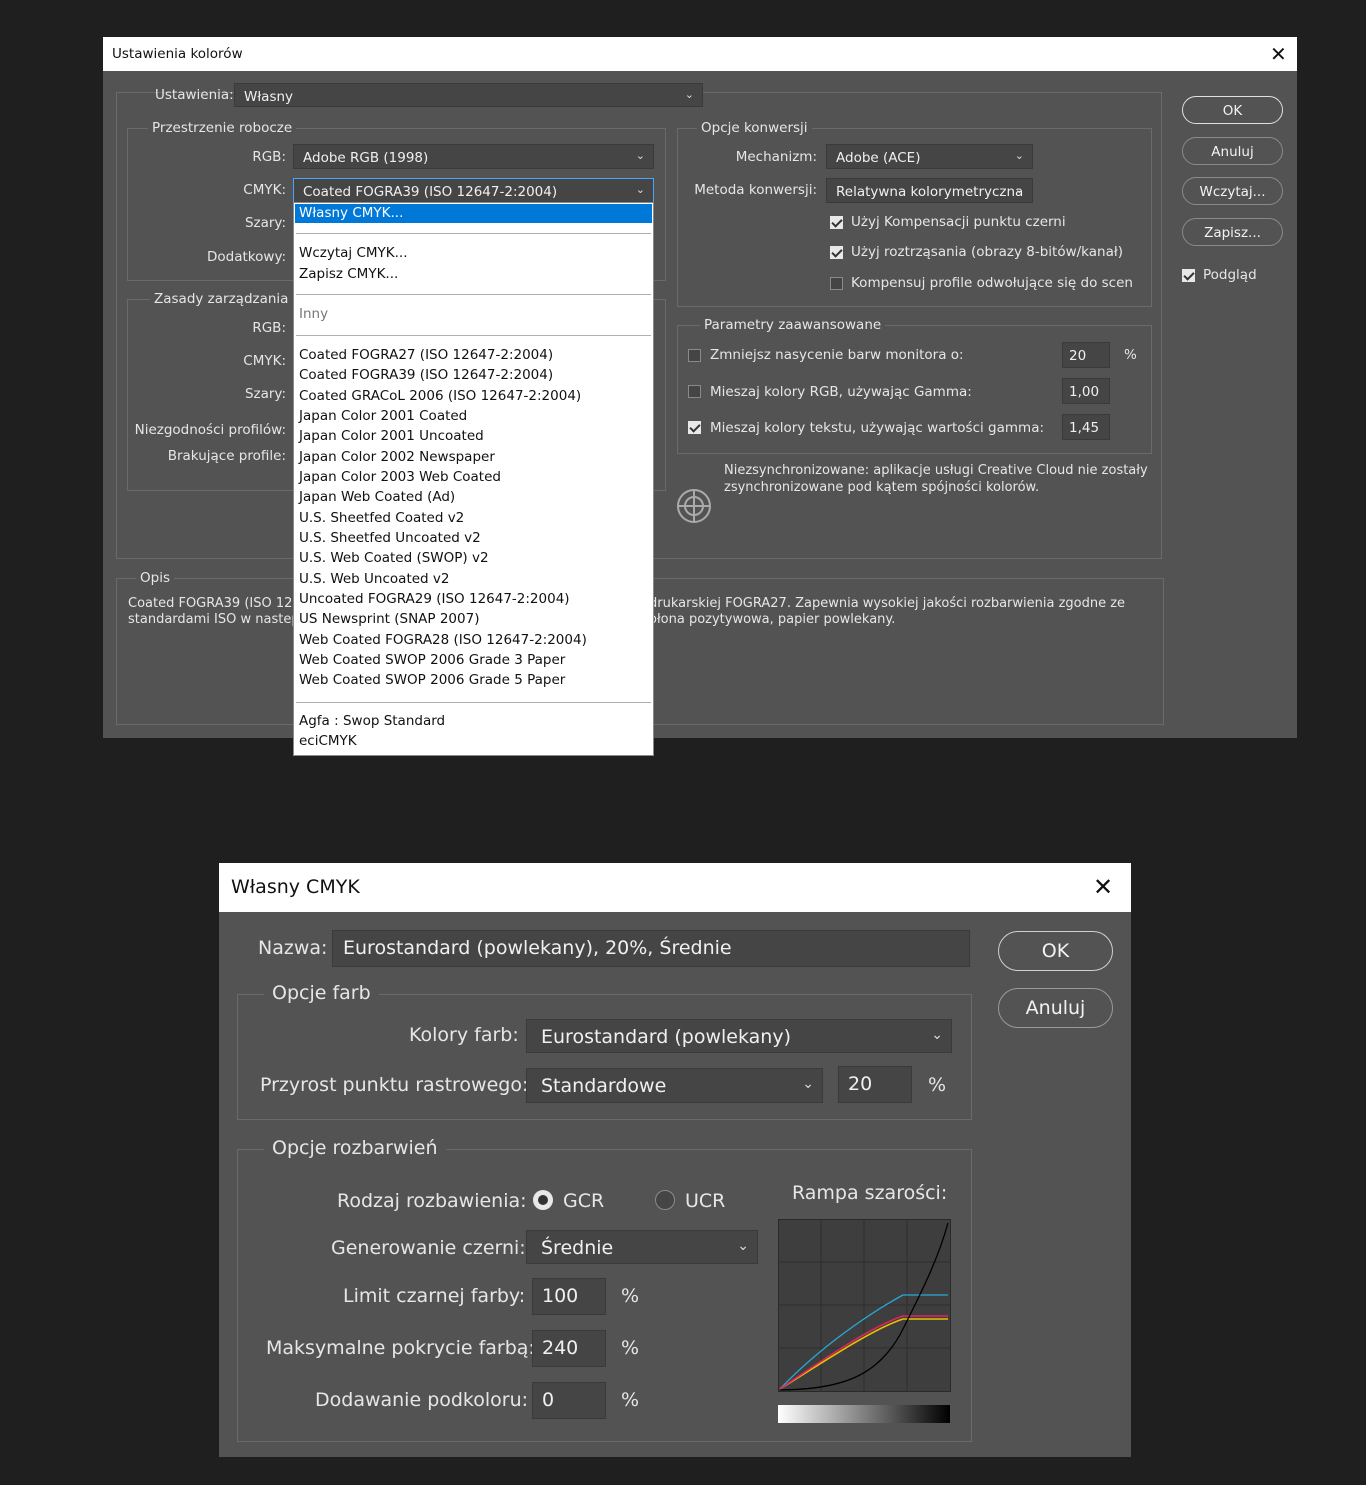  What do you see at coordinates (295, 887) in the screenshot?
I see `dialog-title: Własny CMYK` at bounding box center [295, 887].